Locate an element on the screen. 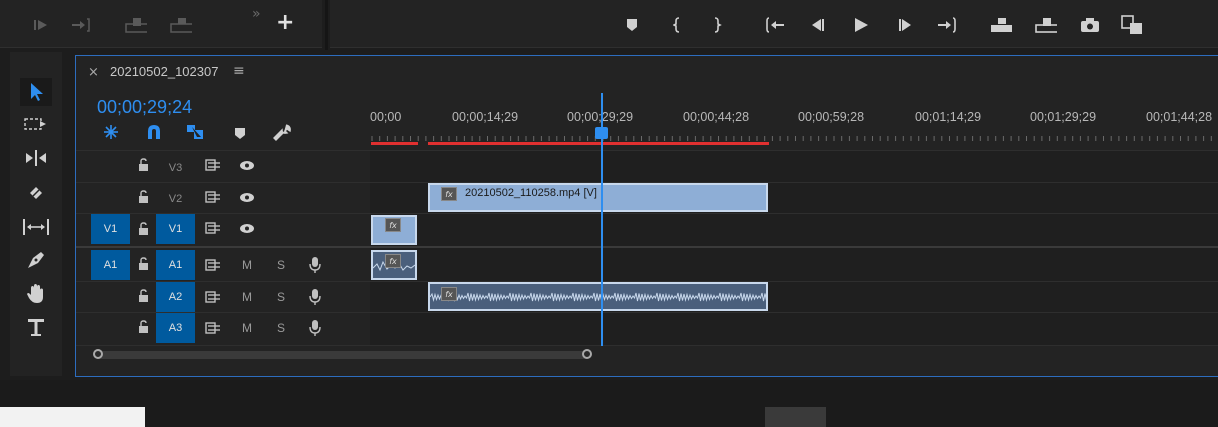  ruler-label: 00;00 is located at coordinates (386, 117).